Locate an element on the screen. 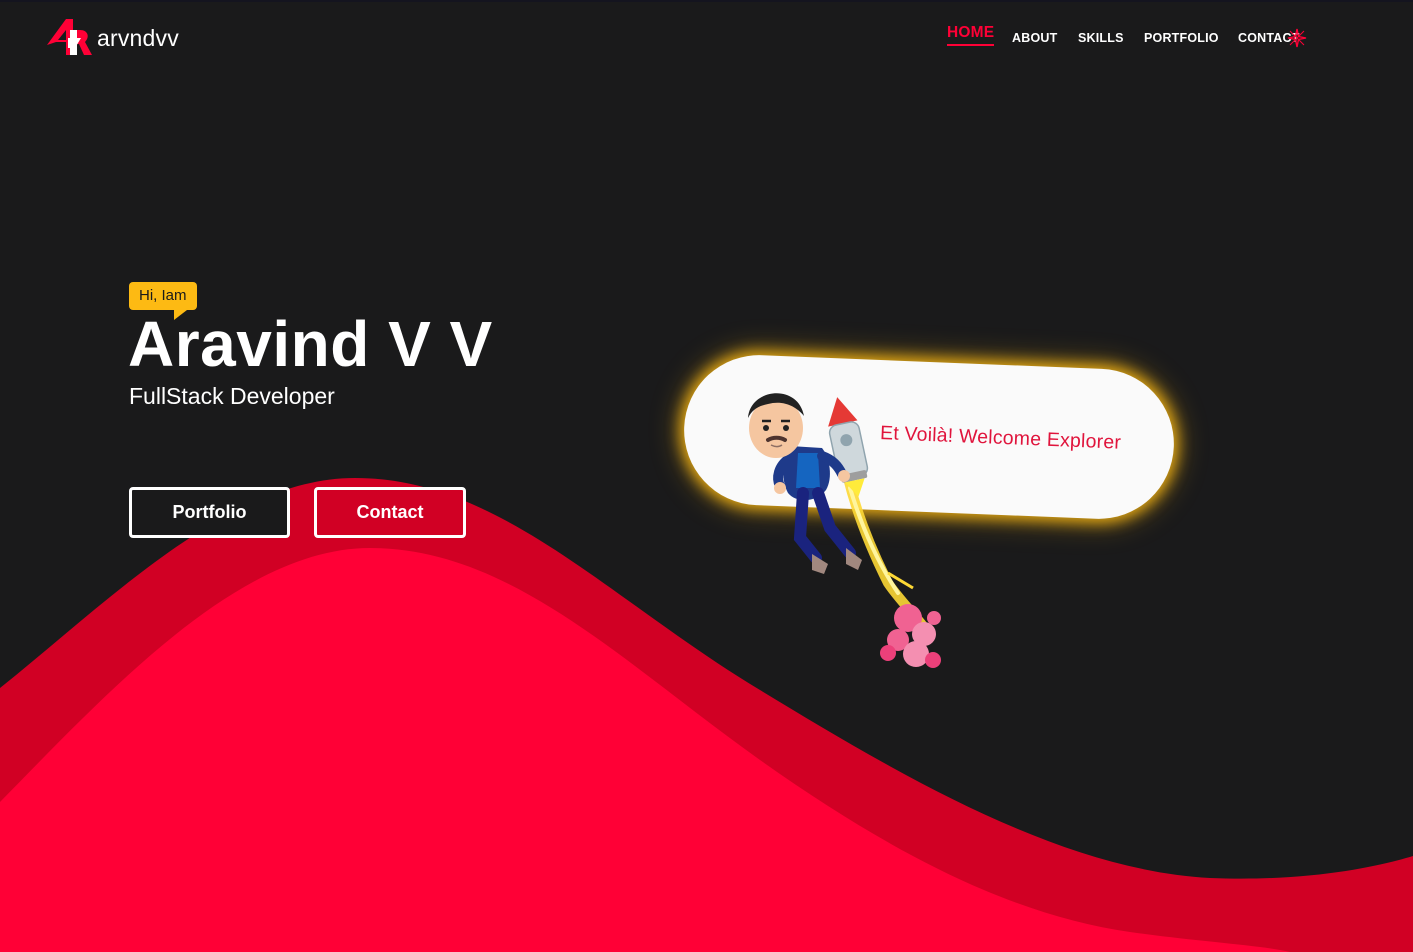  nav-skills: SKILLS is located at coordinates (1101, 38).